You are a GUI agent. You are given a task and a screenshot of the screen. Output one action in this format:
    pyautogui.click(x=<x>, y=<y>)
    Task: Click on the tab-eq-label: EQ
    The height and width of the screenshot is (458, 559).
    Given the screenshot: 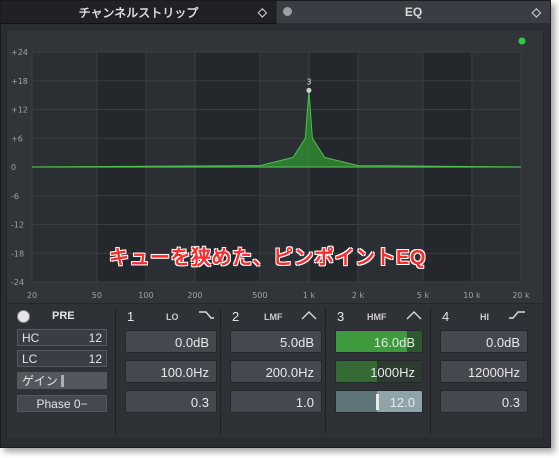 What is the action you would take?
    pyautogui.click(x=413, y=12)
    